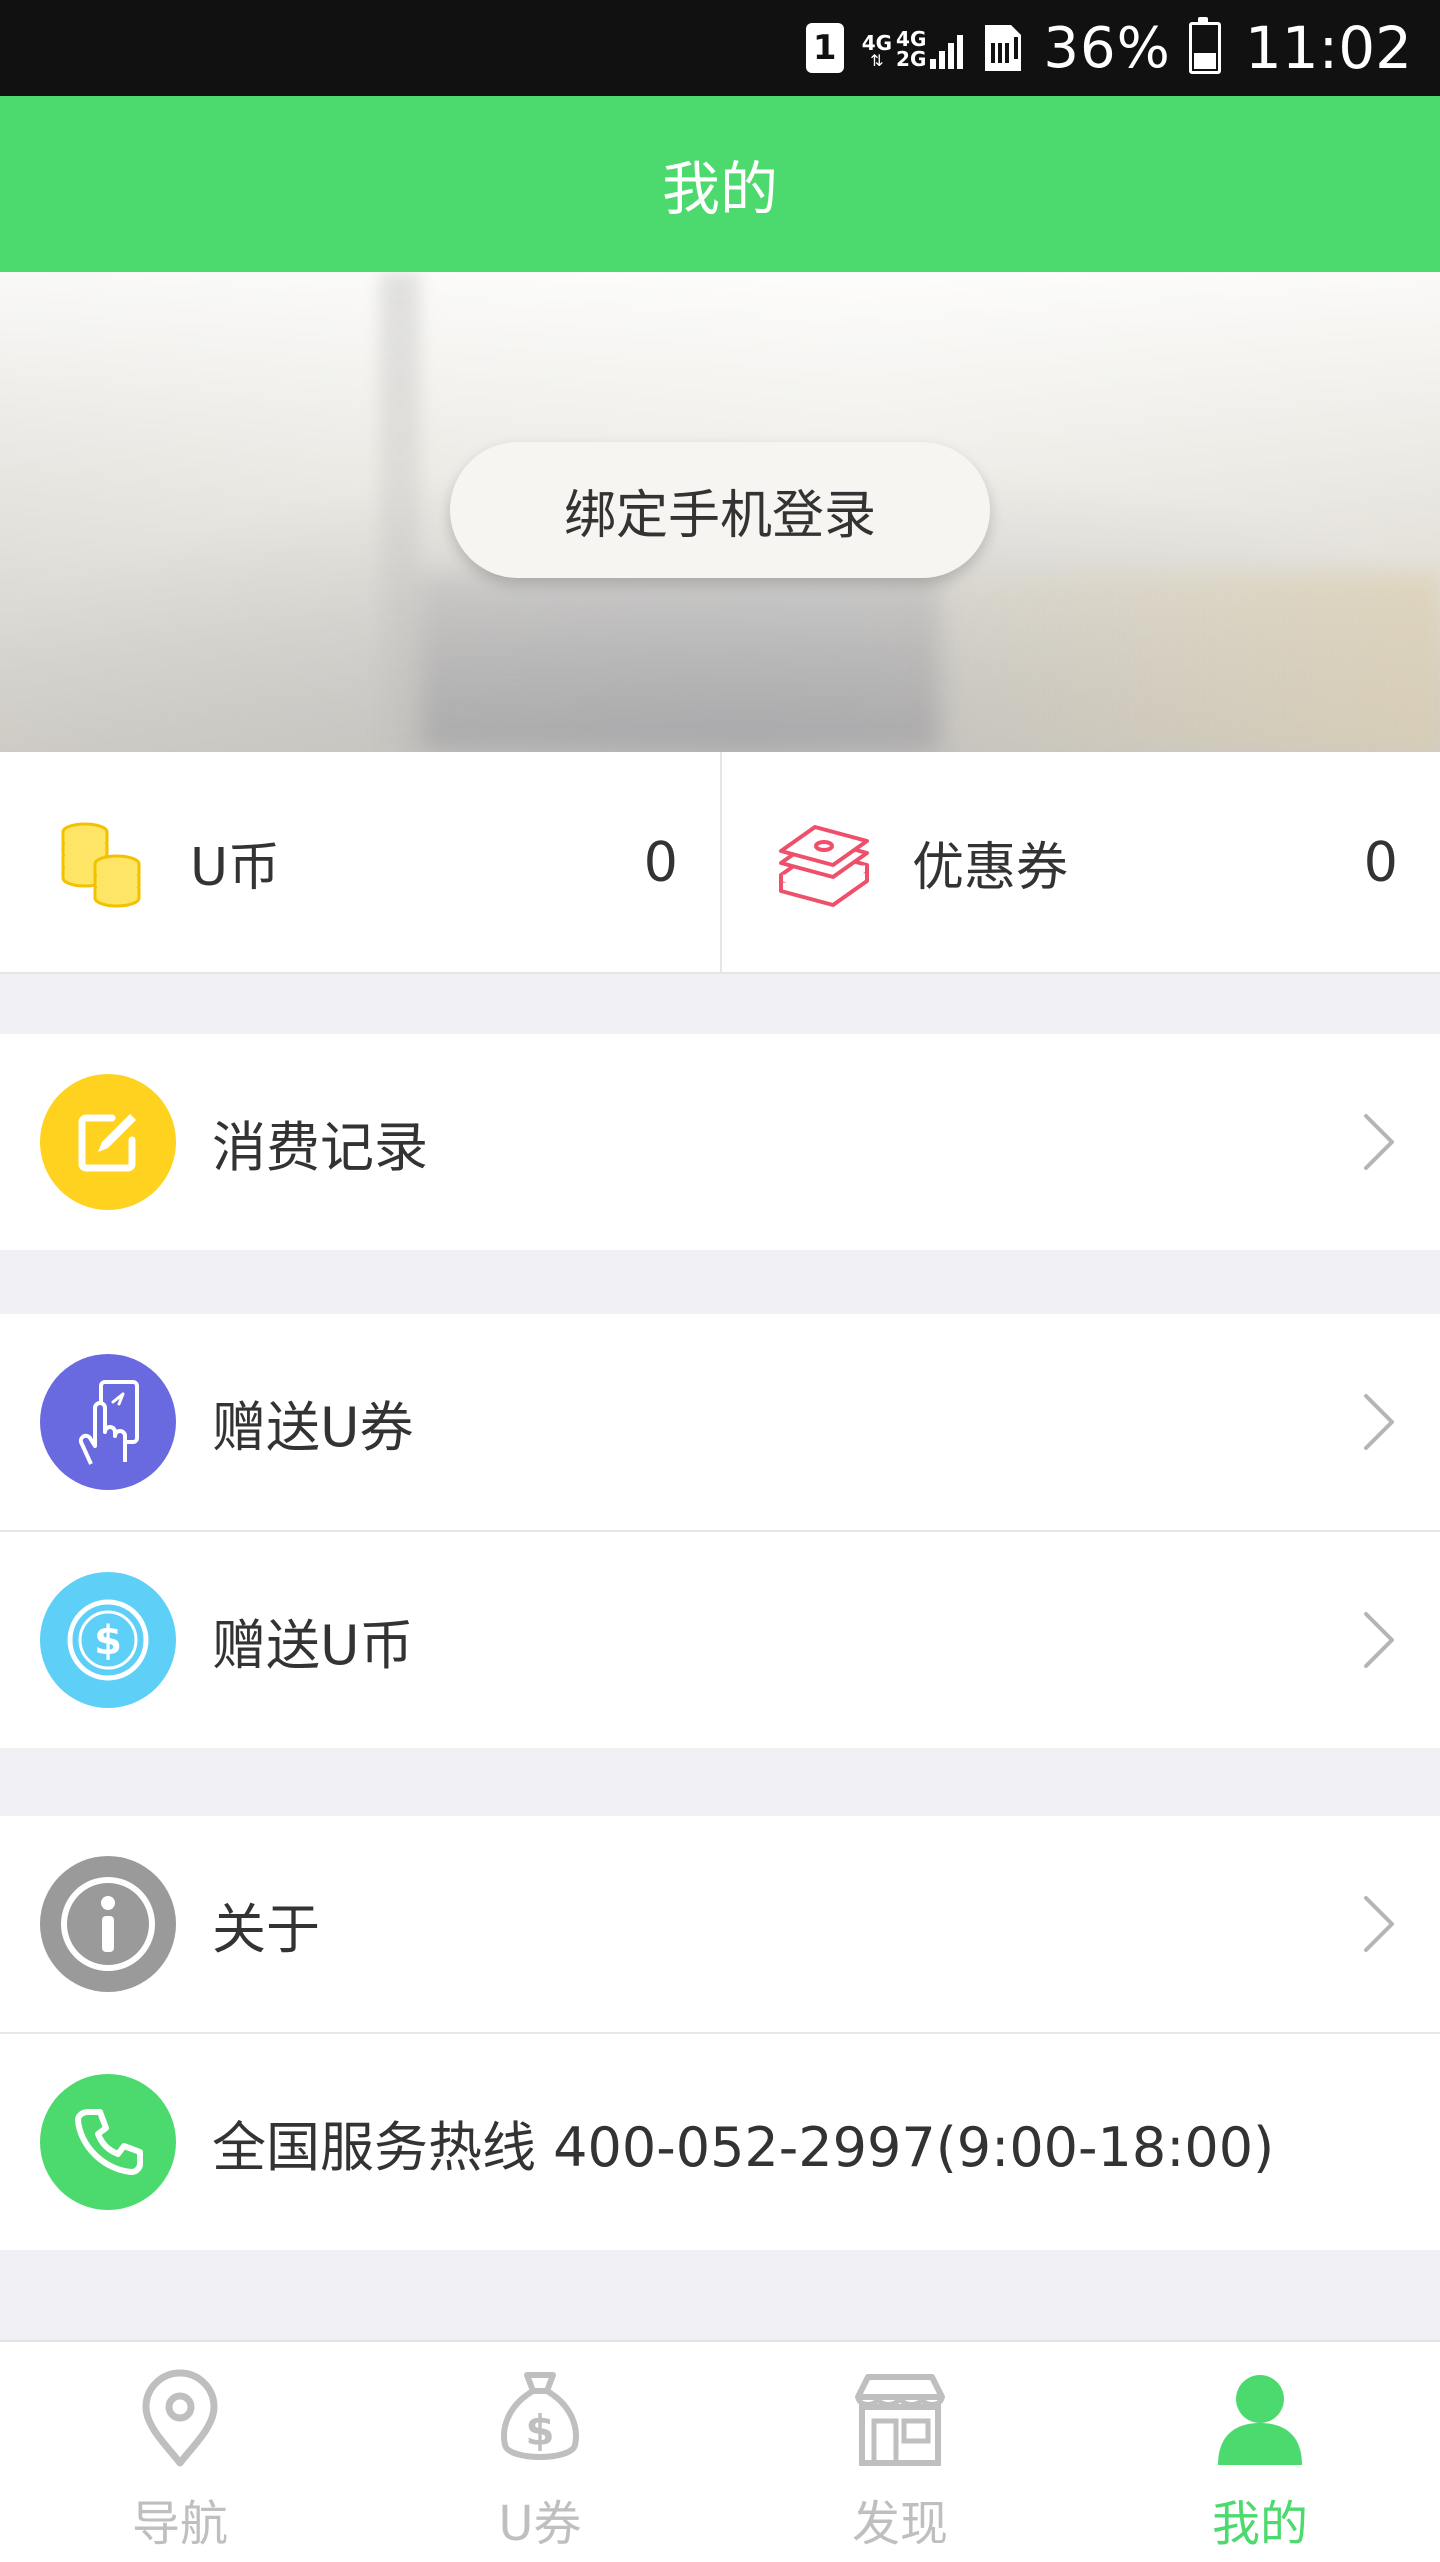  I want to click on coins-value: 0, so click(660, 862).